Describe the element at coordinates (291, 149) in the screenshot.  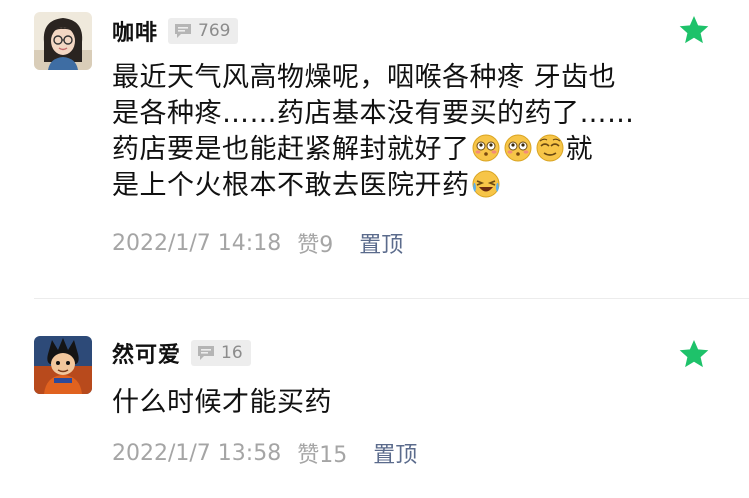
I see `comment-text: 药店要是也能赶紧解封就好了` at that location.